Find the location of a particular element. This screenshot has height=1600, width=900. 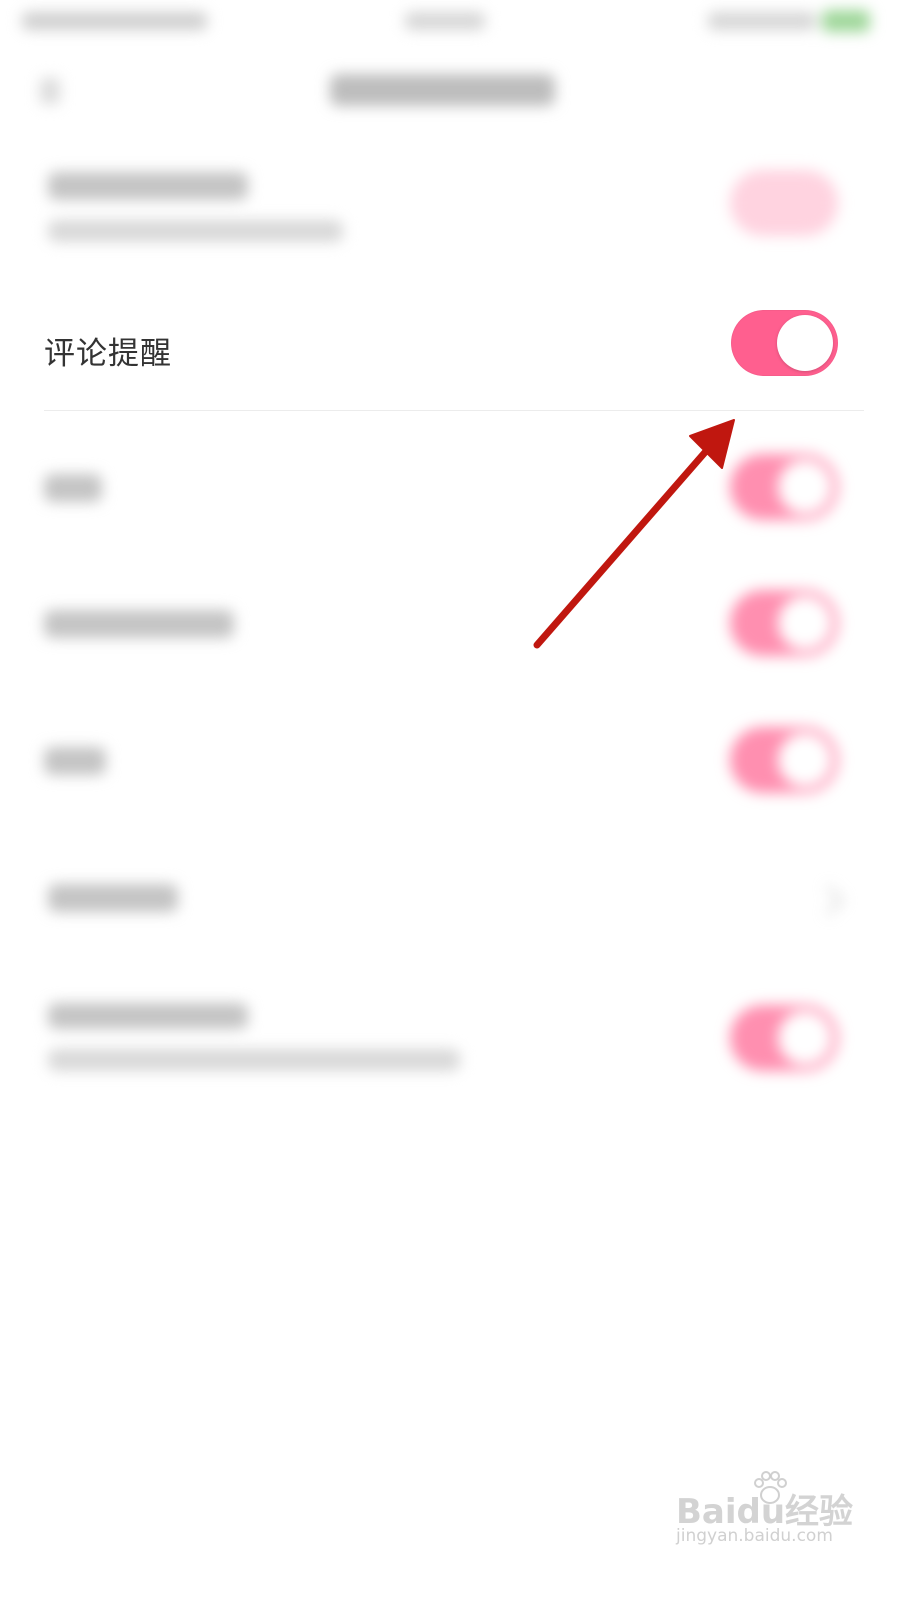

watermark-url: jingyan.baidu.com is located at coordinates (754, 1536).